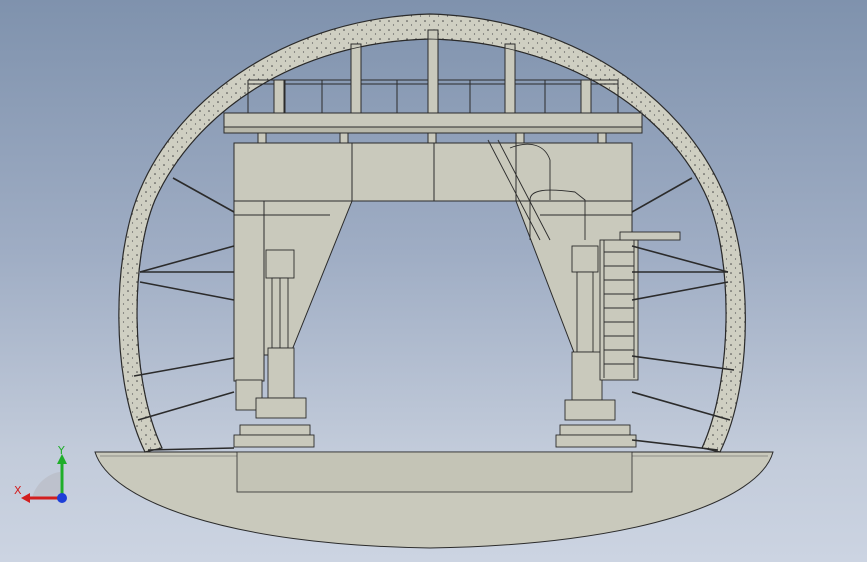 The width and height of the screenshot is (867, 562). Describe the element at coordinates (25, 498) in the screenshot. I see `x-axis-arrow` at that location.